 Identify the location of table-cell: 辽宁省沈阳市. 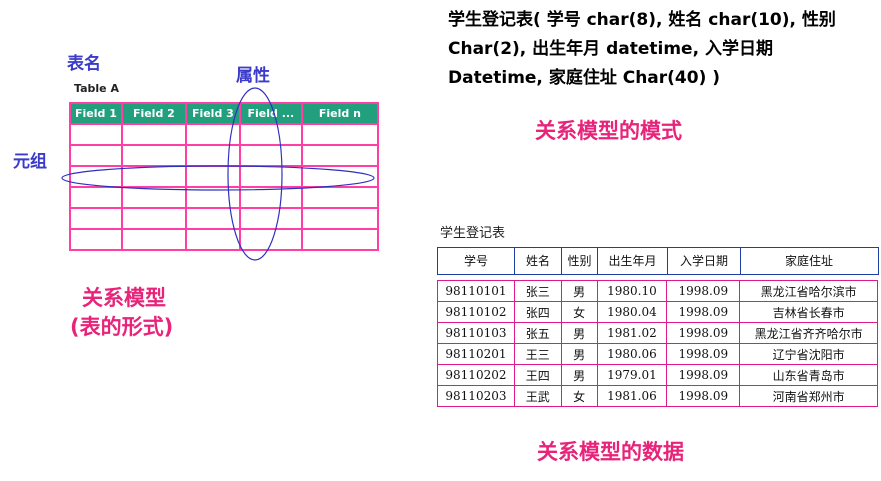
(808, 354).